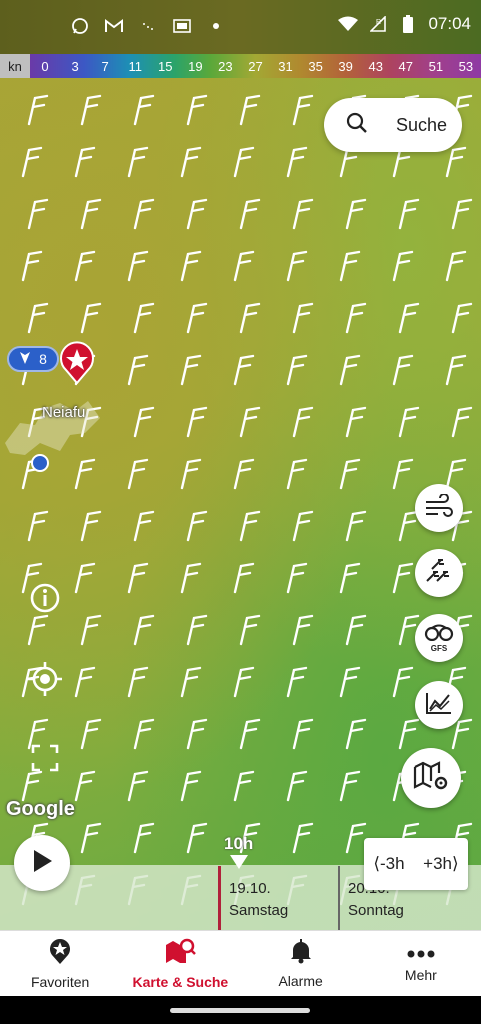  What do you see at coordinates (225, 66) in the screenshot?
I see `scale-value: 23` at bounding box center [225, 66].